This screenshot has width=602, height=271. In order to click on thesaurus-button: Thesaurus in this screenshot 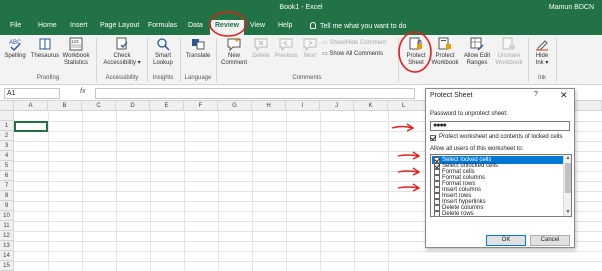, I will do `click(45, 48)`.